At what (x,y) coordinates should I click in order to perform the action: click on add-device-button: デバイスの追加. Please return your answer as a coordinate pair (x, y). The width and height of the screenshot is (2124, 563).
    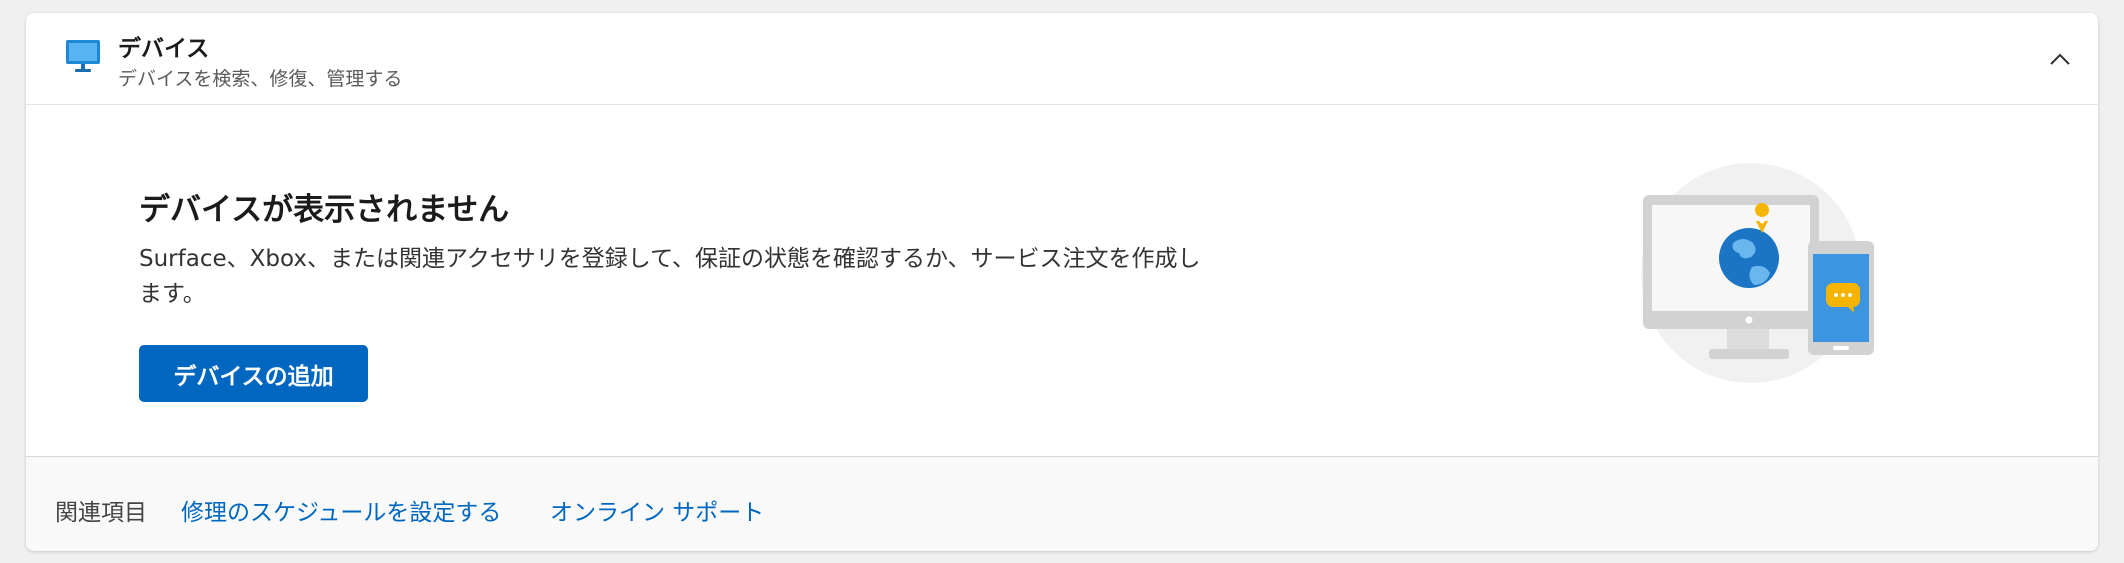
    Looking at the image, I should click on (253, 373).